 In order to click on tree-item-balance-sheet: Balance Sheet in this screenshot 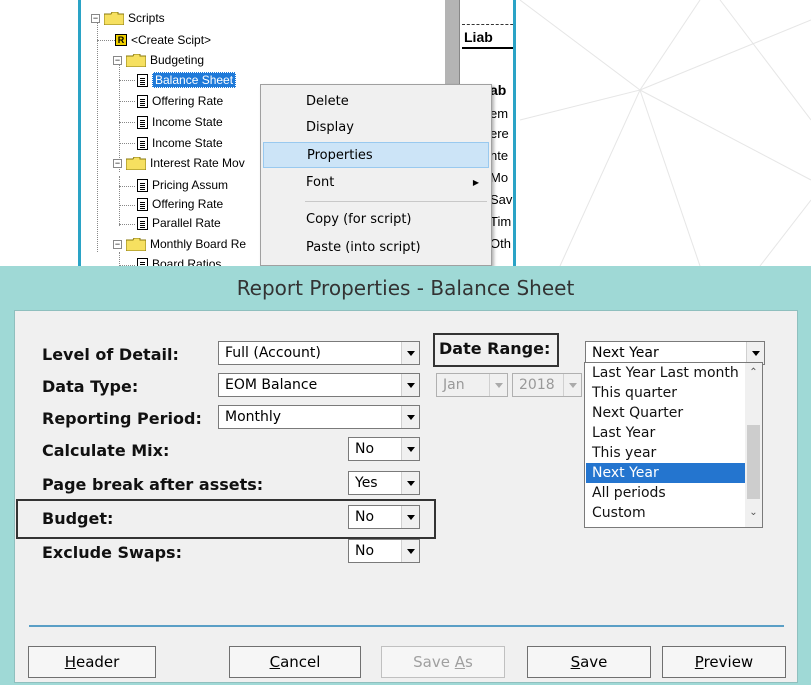, I will do `click(187, 80)`.